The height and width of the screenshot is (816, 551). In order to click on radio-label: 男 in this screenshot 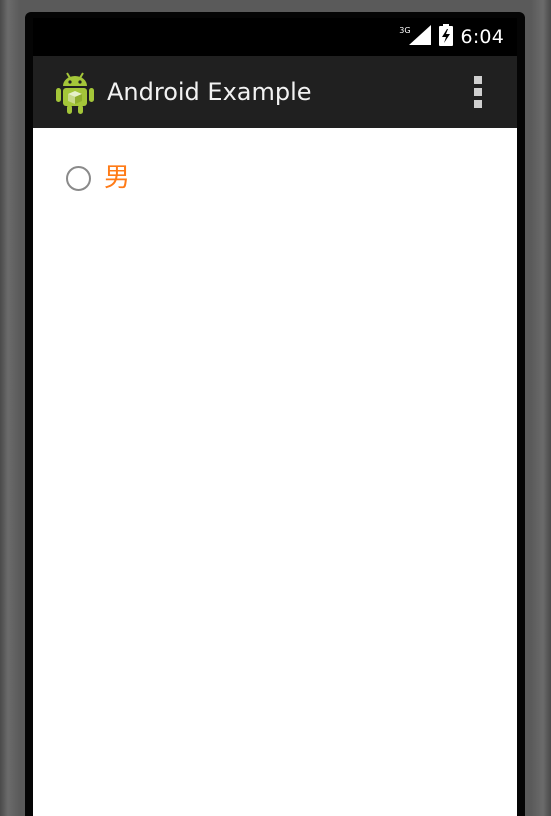, I will do `click(117, 178)`.